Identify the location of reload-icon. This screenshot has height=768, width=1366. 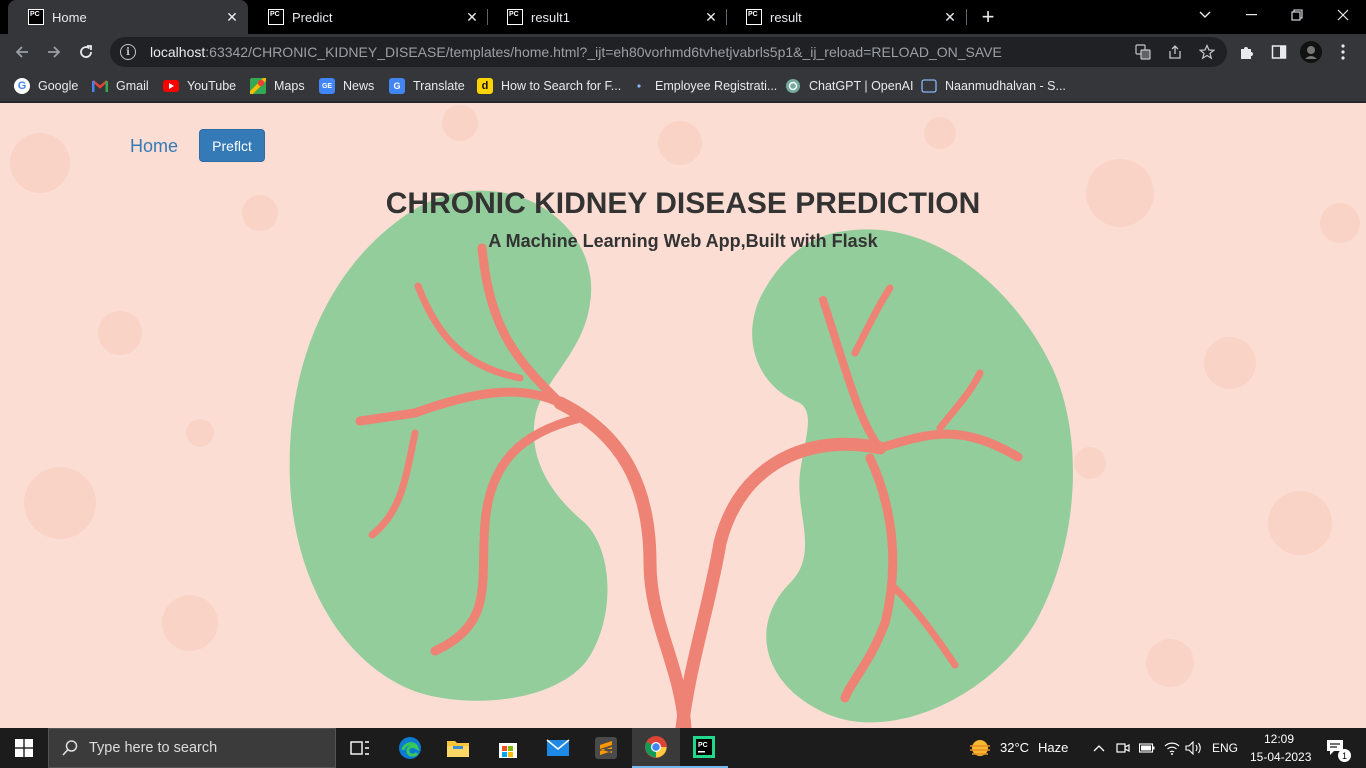
(86, 51).